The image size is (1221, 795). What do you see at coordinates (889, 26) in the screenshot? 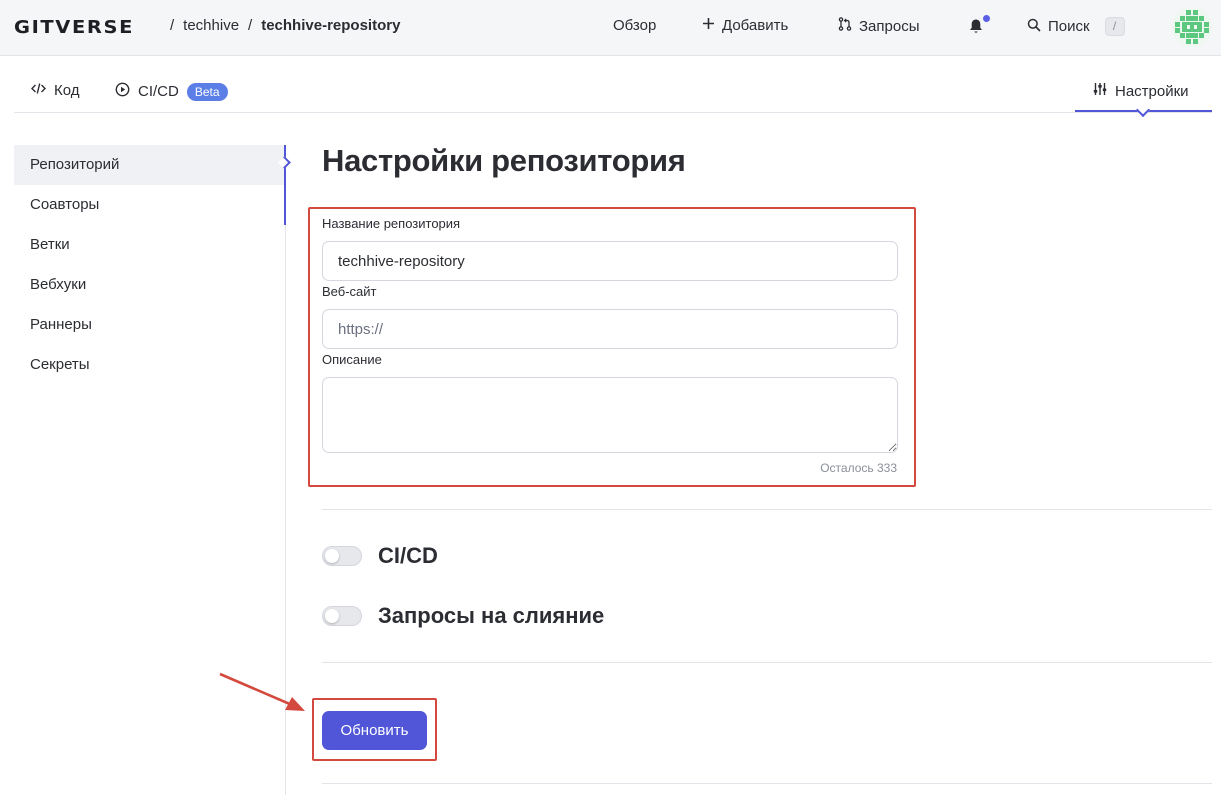
I see `nav-requests-label: Запросы` at bounding box center [889, 26].